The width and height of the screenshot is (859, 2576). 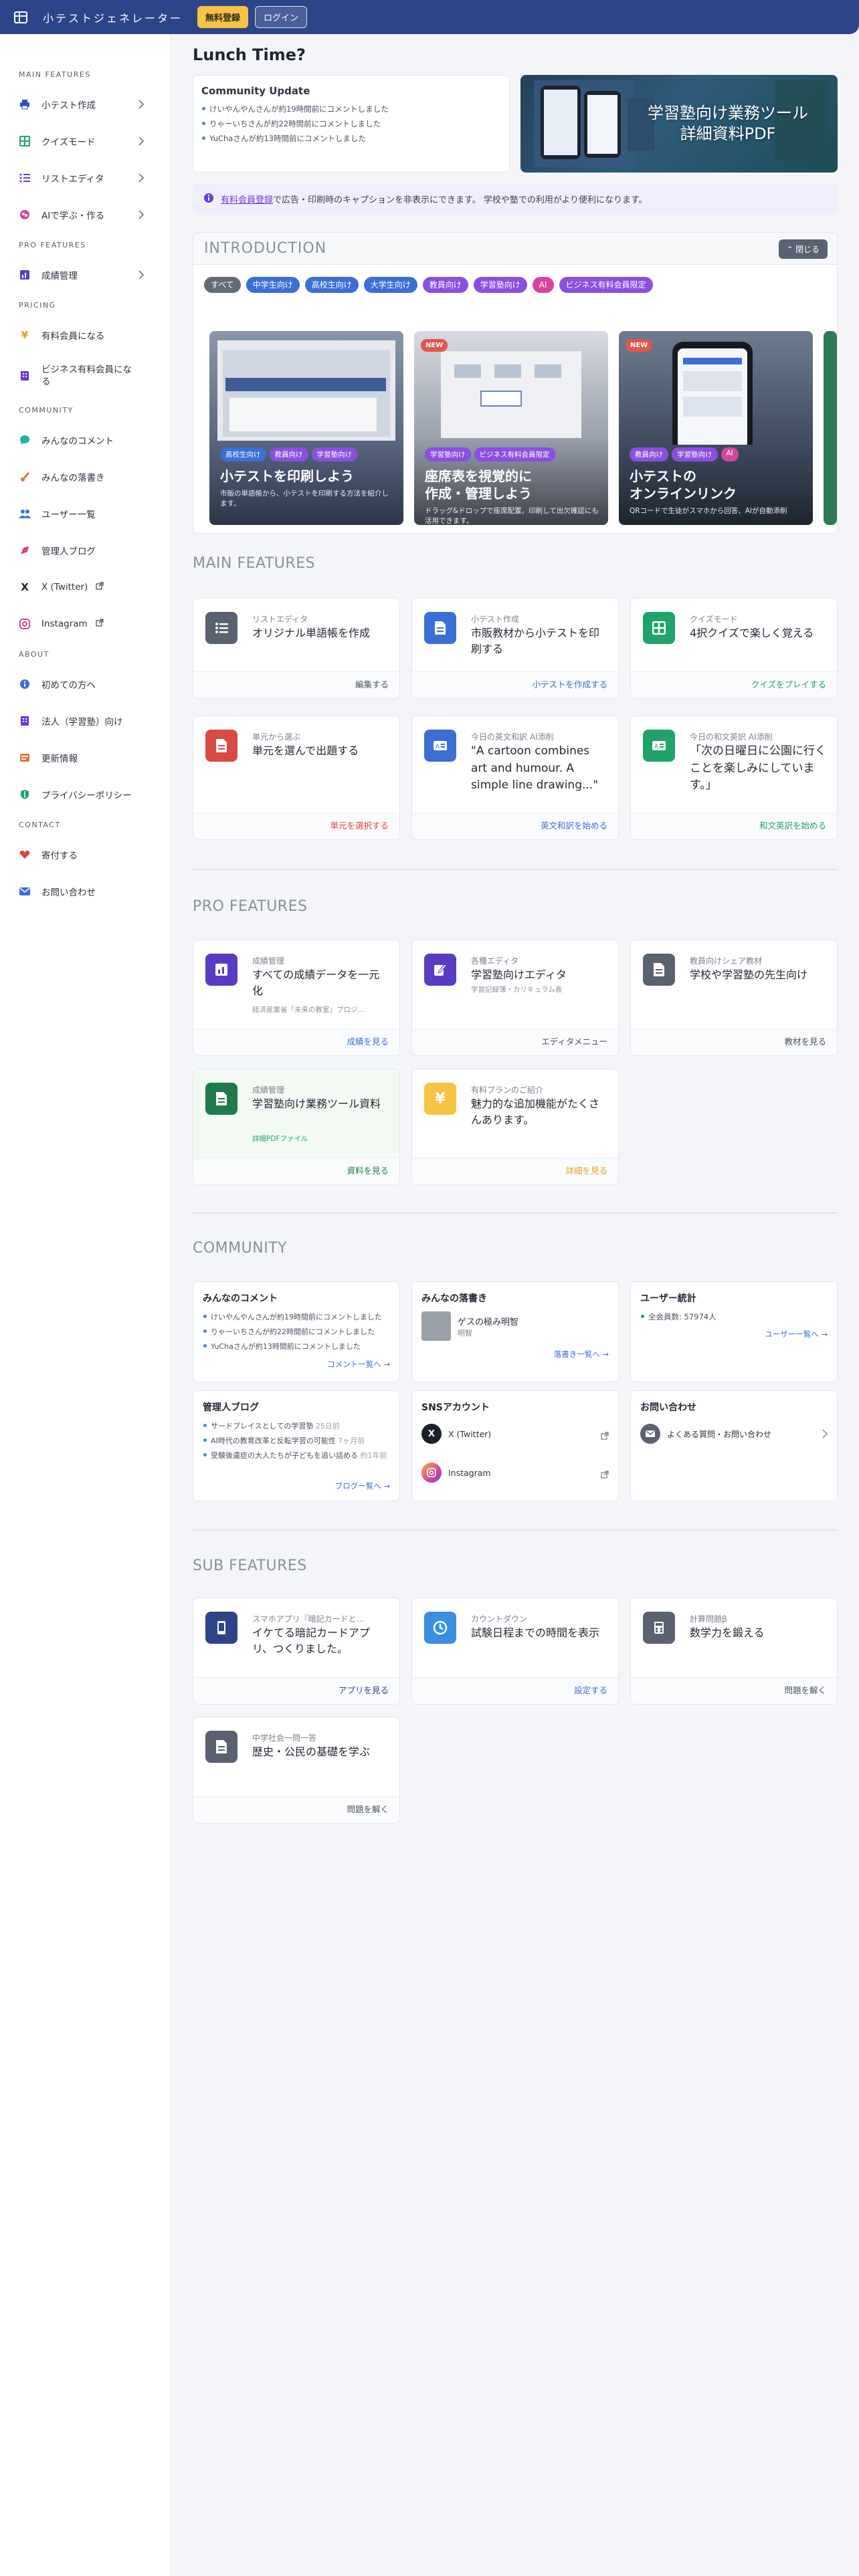 What do you see at coordinates (86, 721) in the screenshot?
I see `sidebar-item-corporate: 法人（学習塾）向け` at bounding box center [86, 721].